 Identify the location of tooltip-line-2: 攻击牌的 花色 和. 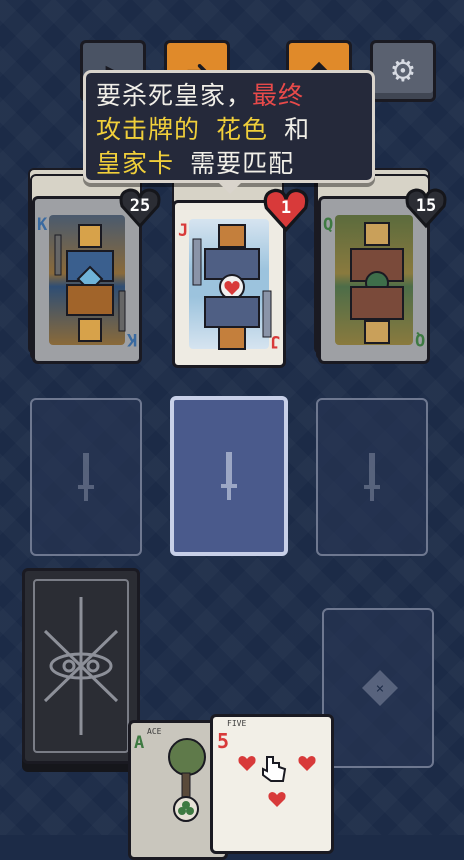
(229, 130).